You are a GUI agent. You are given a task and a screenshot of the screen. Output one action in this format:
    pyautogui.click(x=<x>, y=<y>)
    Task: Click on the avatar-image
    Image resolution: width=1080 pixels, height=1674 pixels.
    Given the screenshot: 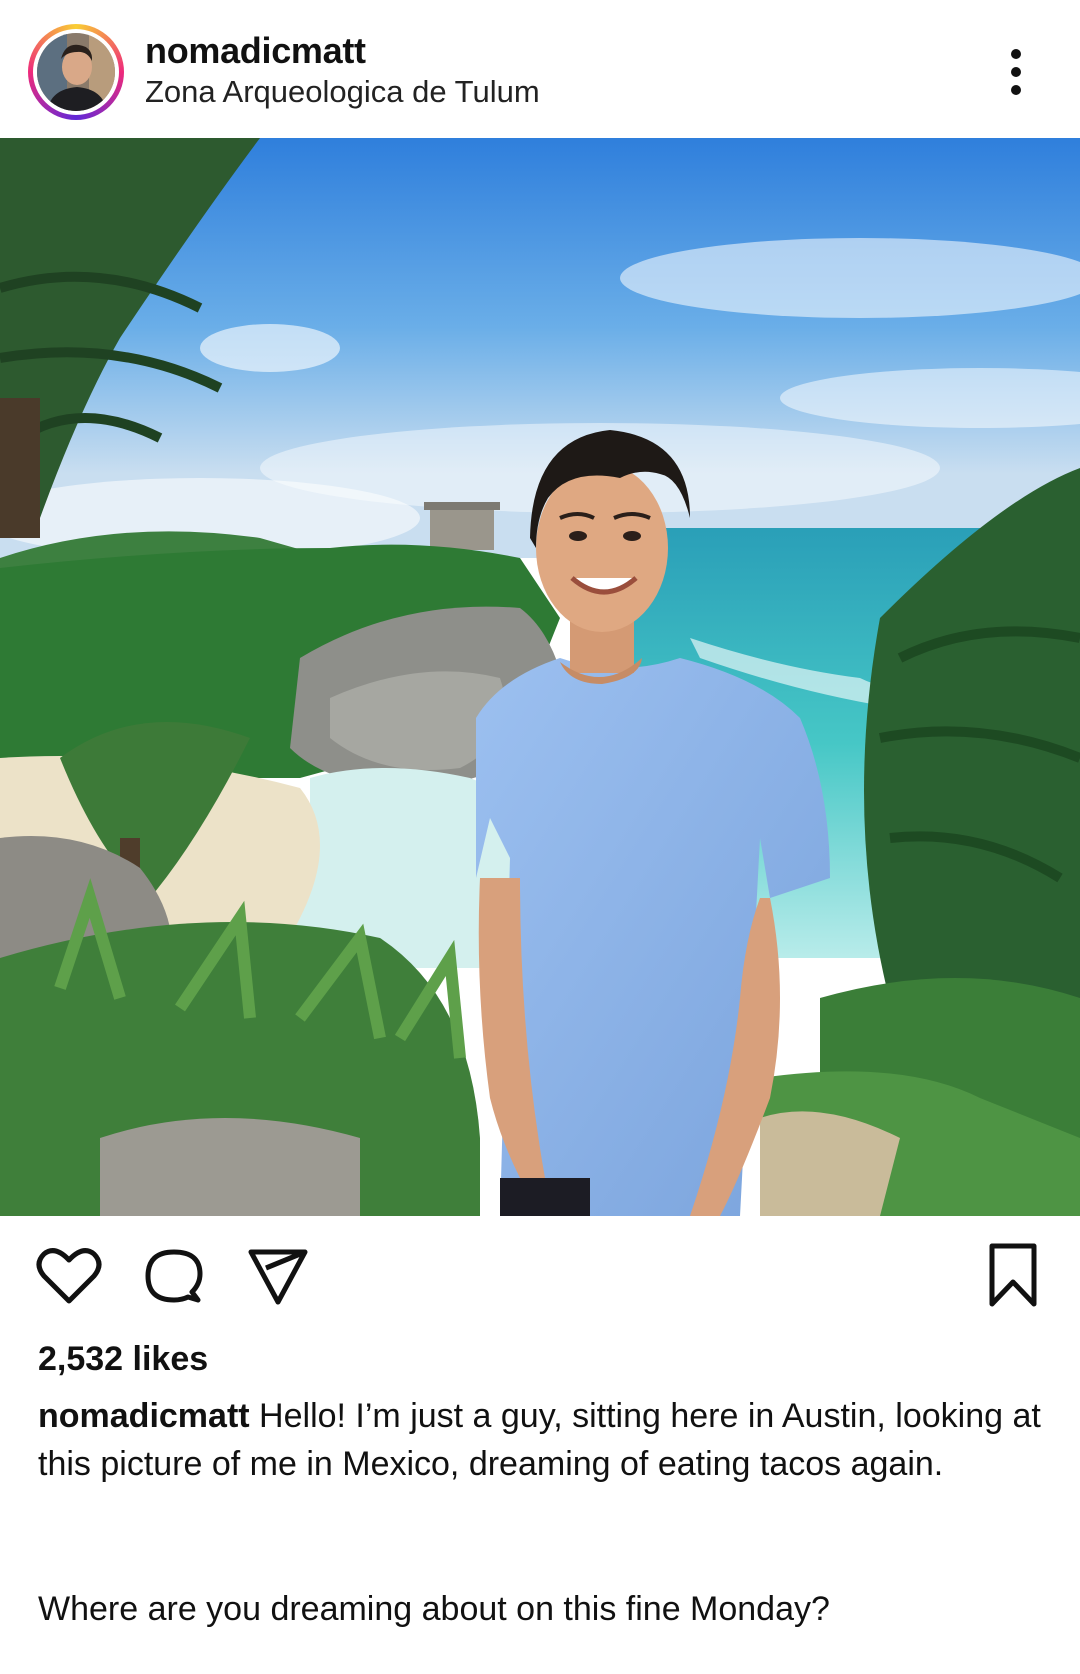 What is the action you would take?
    pyautogui.click(x=76, y=72)
    